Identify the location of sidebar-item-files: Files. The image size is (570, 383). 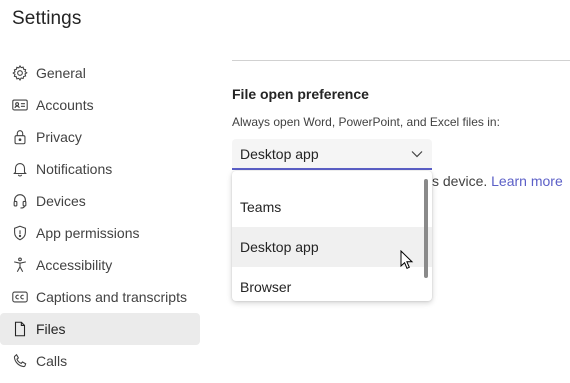
(100, 329).